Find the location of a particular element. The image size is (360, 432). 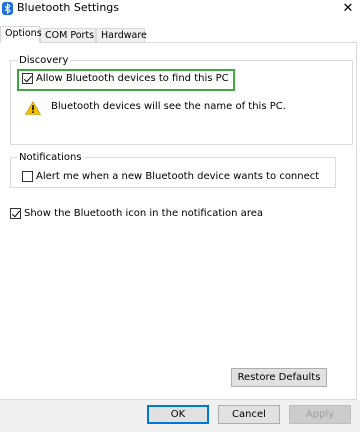

close-button: ✕ is located at coordinates (348, 9).